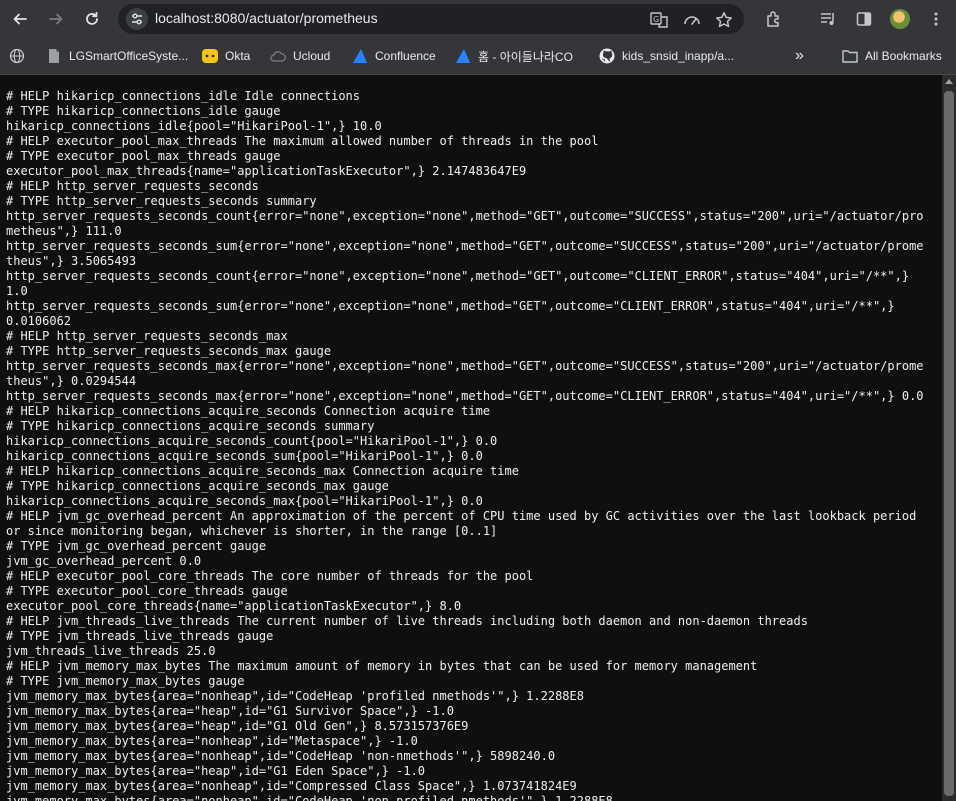  I want to click on browser-toolbar: localhost:8080/actuator/prometheus G, so click(478, 19).